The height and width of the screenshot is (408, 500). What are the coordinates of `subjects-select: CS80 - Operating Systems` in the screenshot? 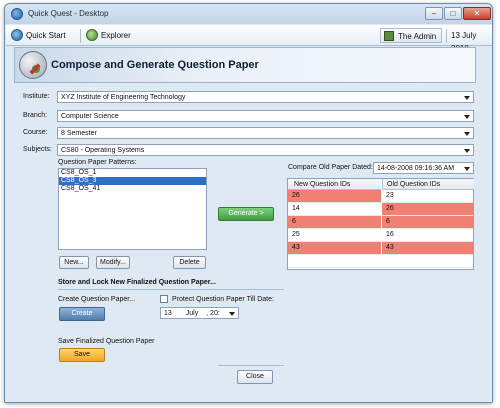 It's located at (265, 150).